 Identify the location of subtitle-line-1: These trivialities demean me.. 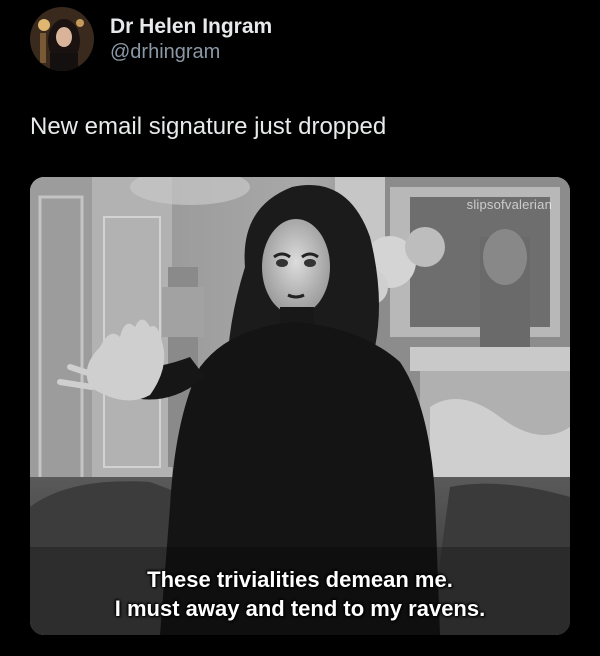
(300, 579).